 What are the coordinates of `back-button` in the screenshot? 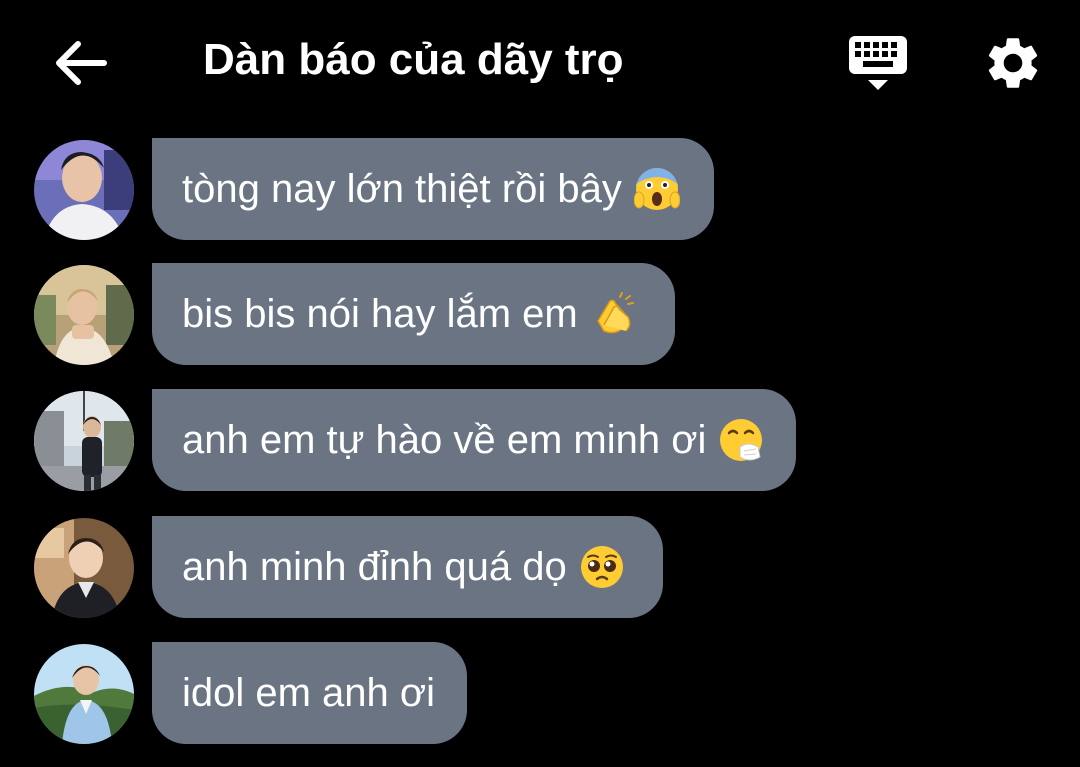 It's located at (79, 63).